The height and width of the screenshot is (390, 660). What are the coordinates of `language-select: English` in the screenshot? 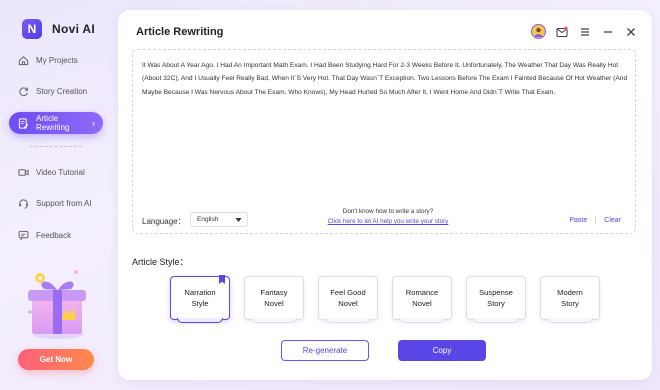 It's located at (219, 219).